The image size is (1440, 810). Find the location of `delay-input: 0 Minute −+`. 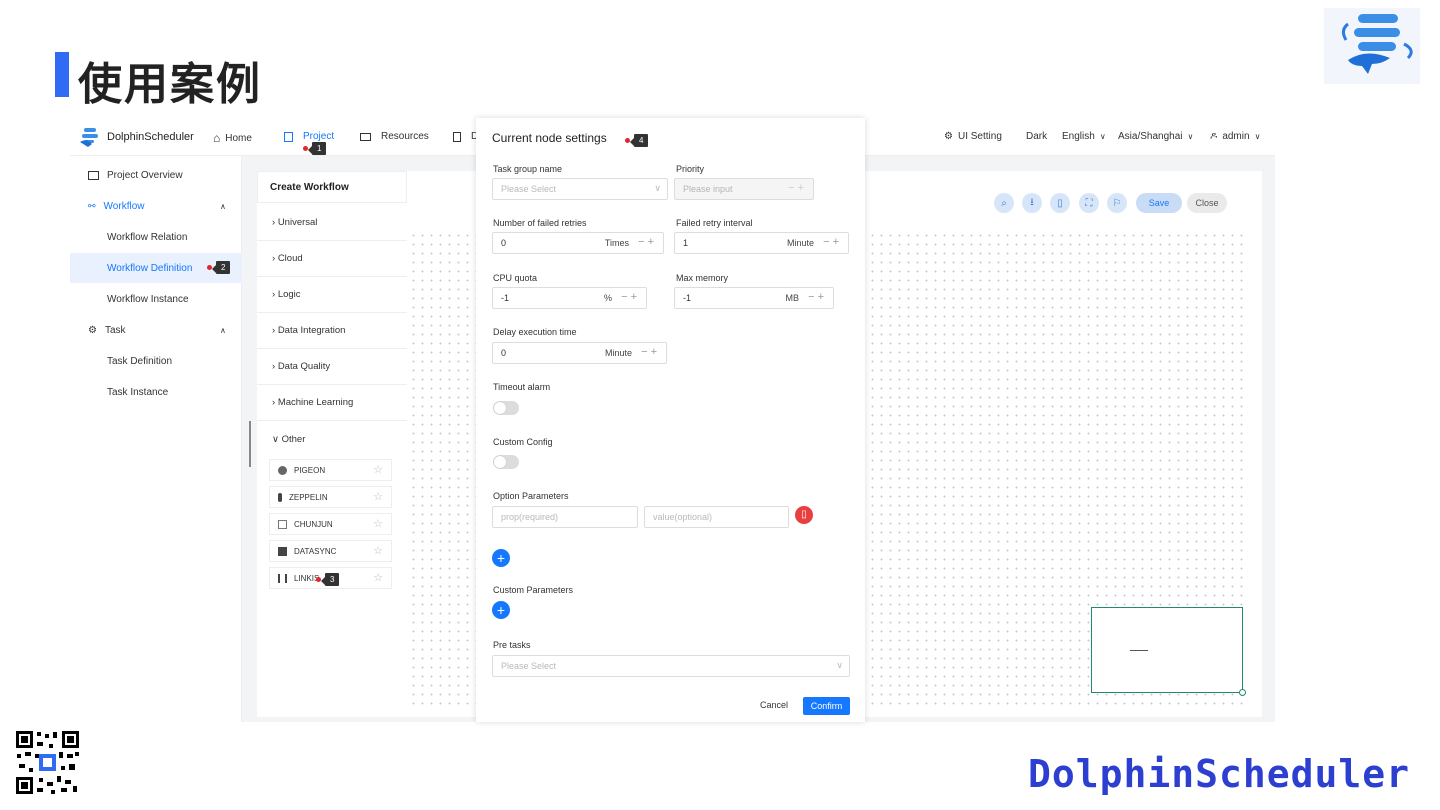

delay-input: 0 Minute −+ is located at coordinates (579, 353).